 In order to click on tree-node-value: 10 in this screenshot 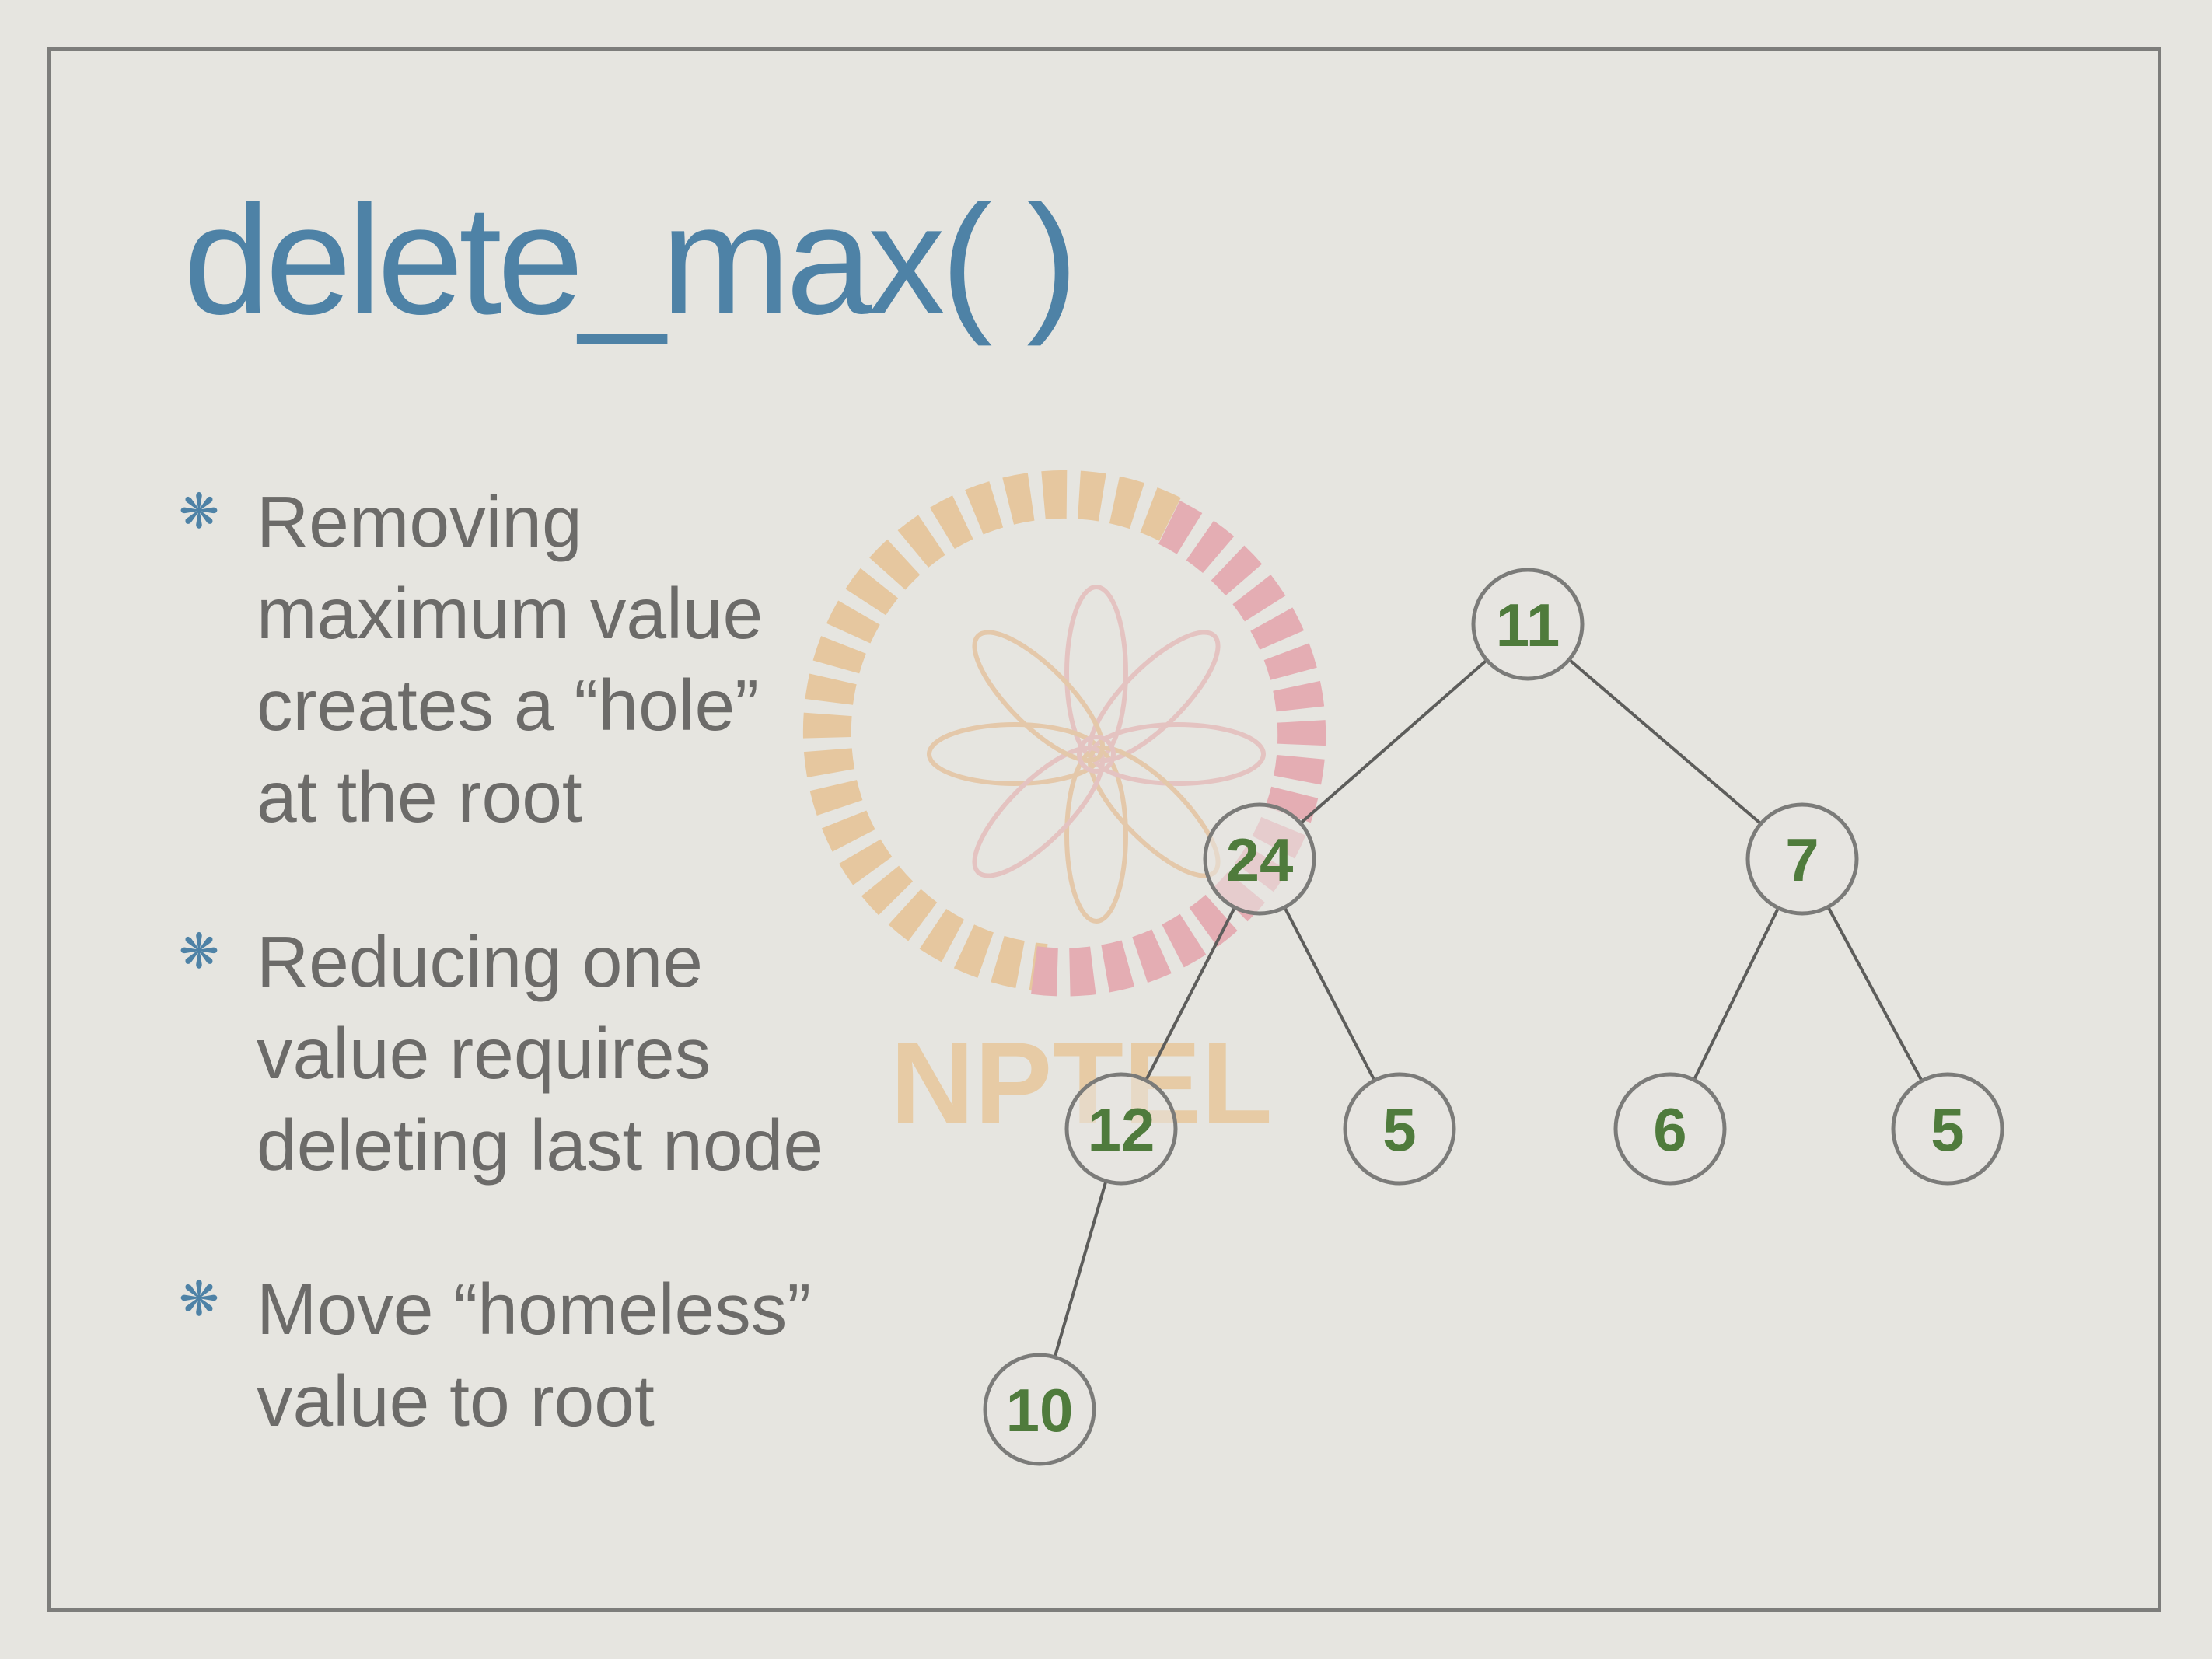, I will do `click(1040, 1410)`.